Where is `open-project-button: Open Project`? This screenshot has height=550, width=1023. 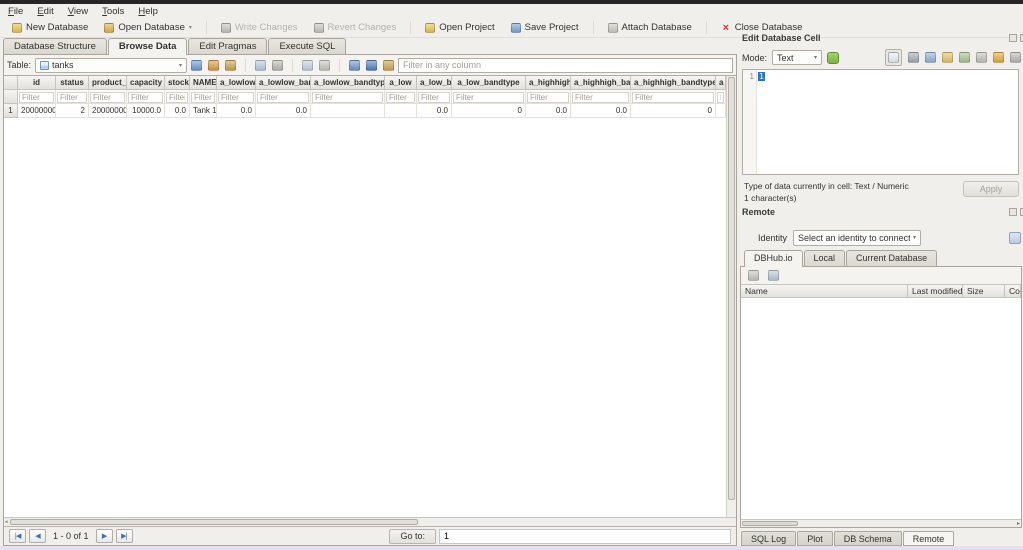
open-project-button: Open Project is located at coordinates (459, 27).